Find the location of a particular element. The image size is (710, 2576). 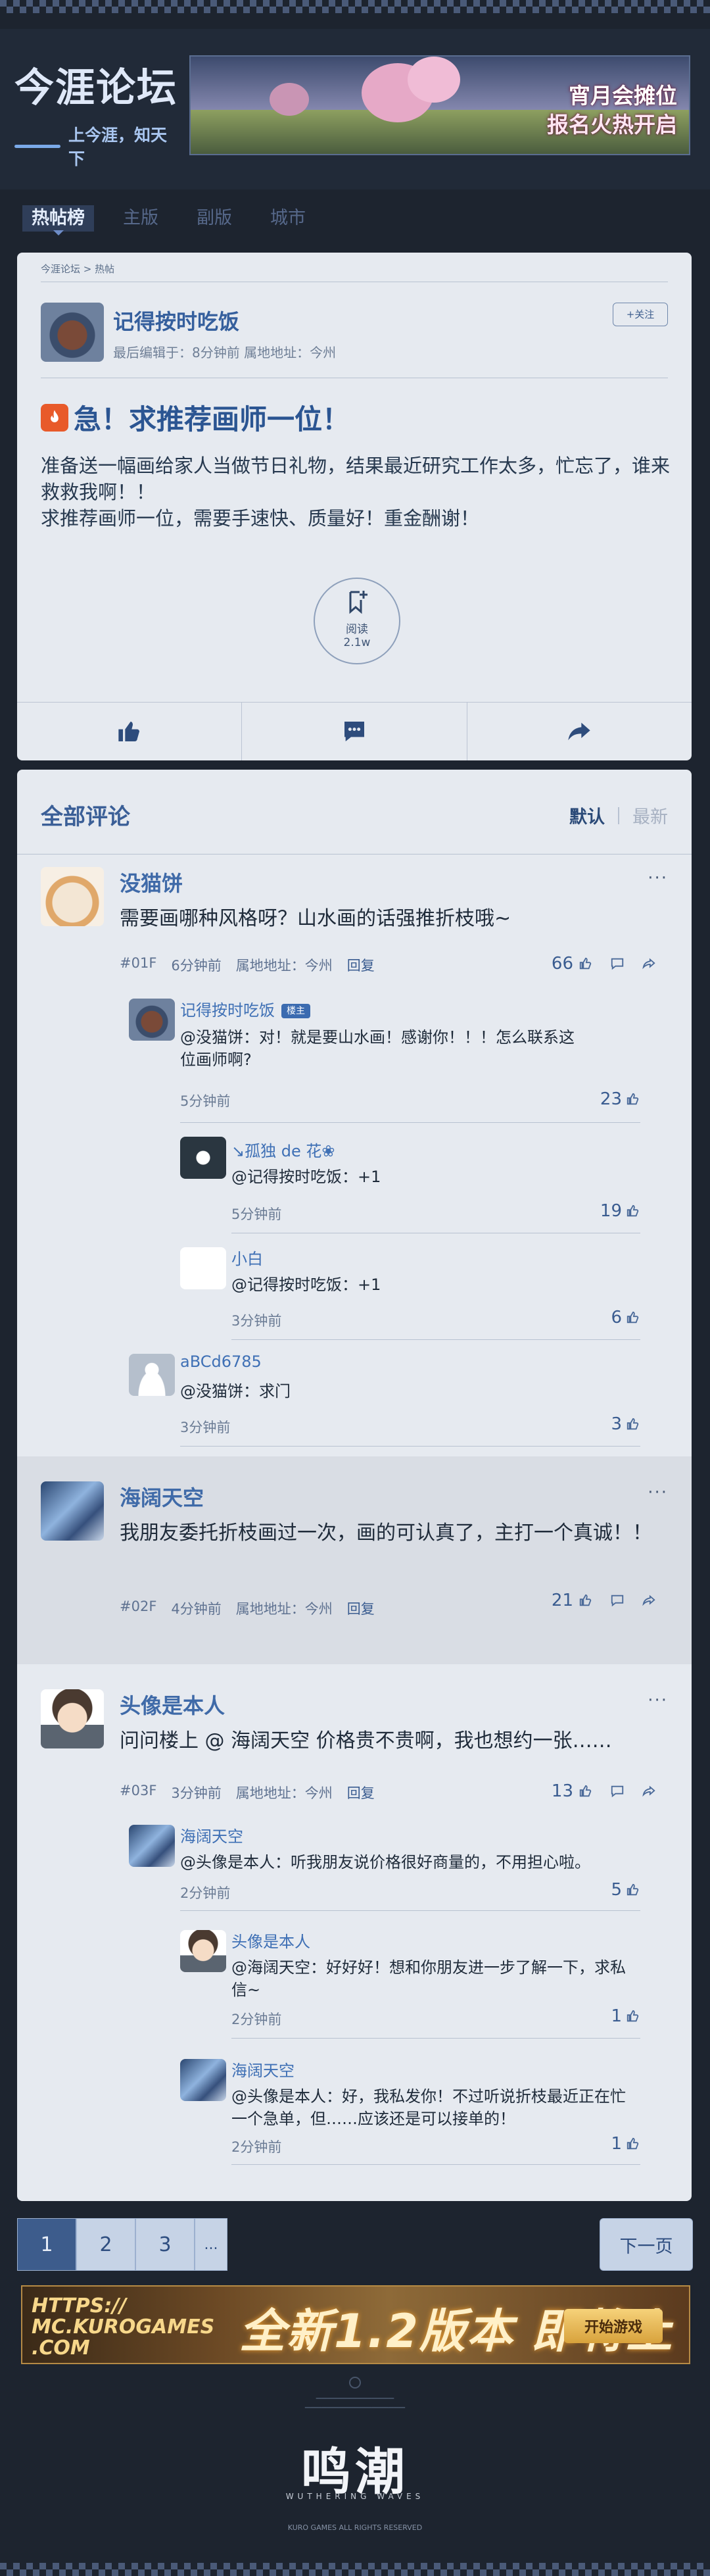

tab-sub: 副版 is located at coordinates (214, 218).